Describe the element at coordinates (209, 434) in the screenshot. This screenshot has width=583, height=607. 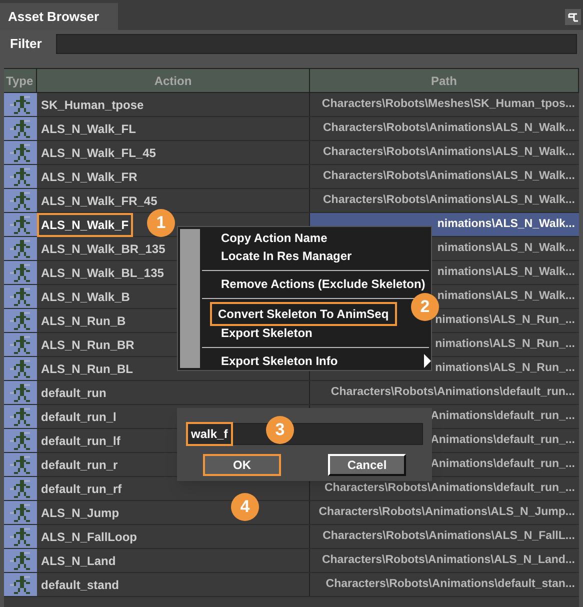
I see `field-value: walk_f` at that location.